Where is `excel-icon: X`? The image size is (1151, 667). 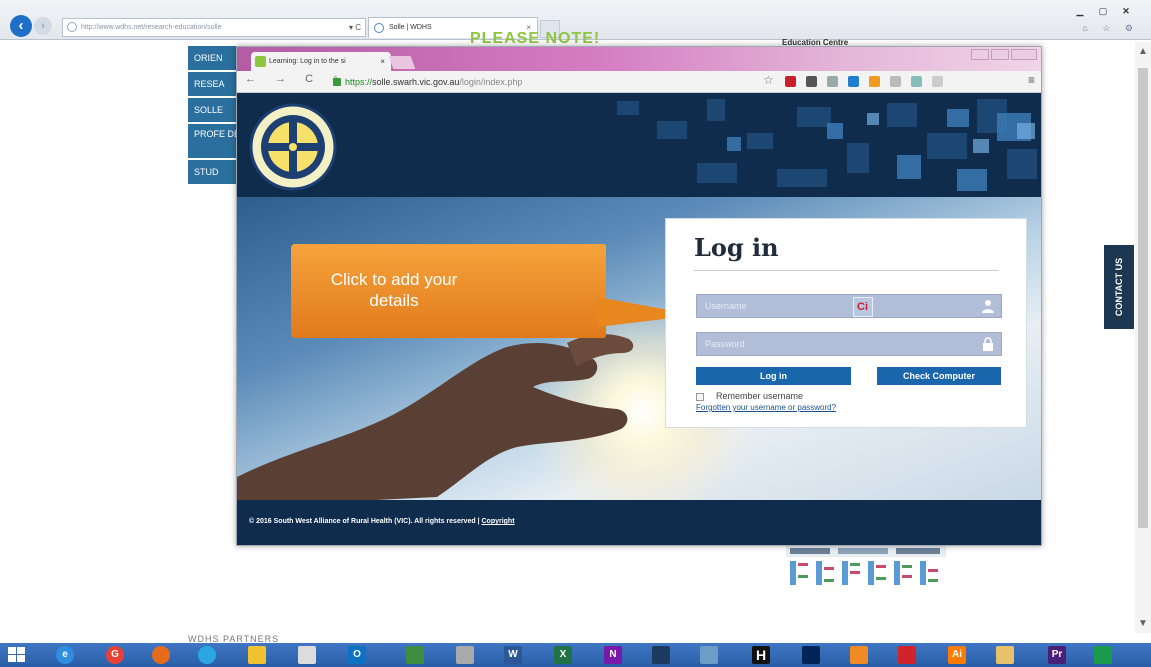 excel-icon: X is located at coordinates (563, 655).